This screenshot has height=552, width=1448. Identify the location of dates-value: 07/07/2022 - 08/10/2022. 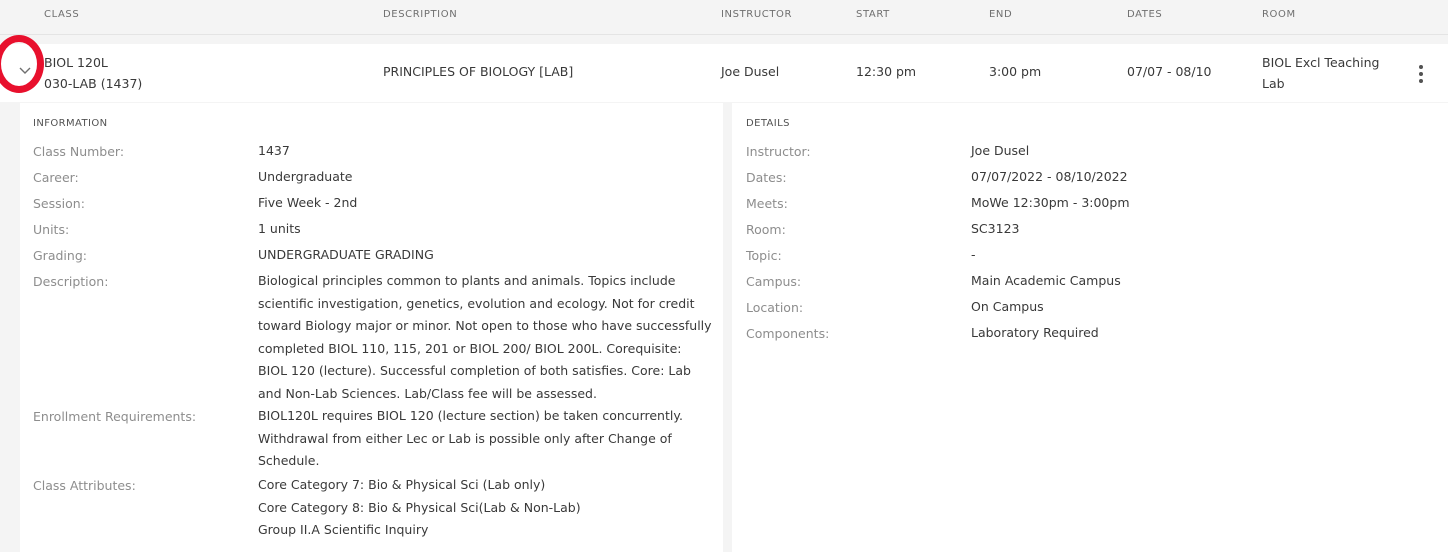
(1049, 176).